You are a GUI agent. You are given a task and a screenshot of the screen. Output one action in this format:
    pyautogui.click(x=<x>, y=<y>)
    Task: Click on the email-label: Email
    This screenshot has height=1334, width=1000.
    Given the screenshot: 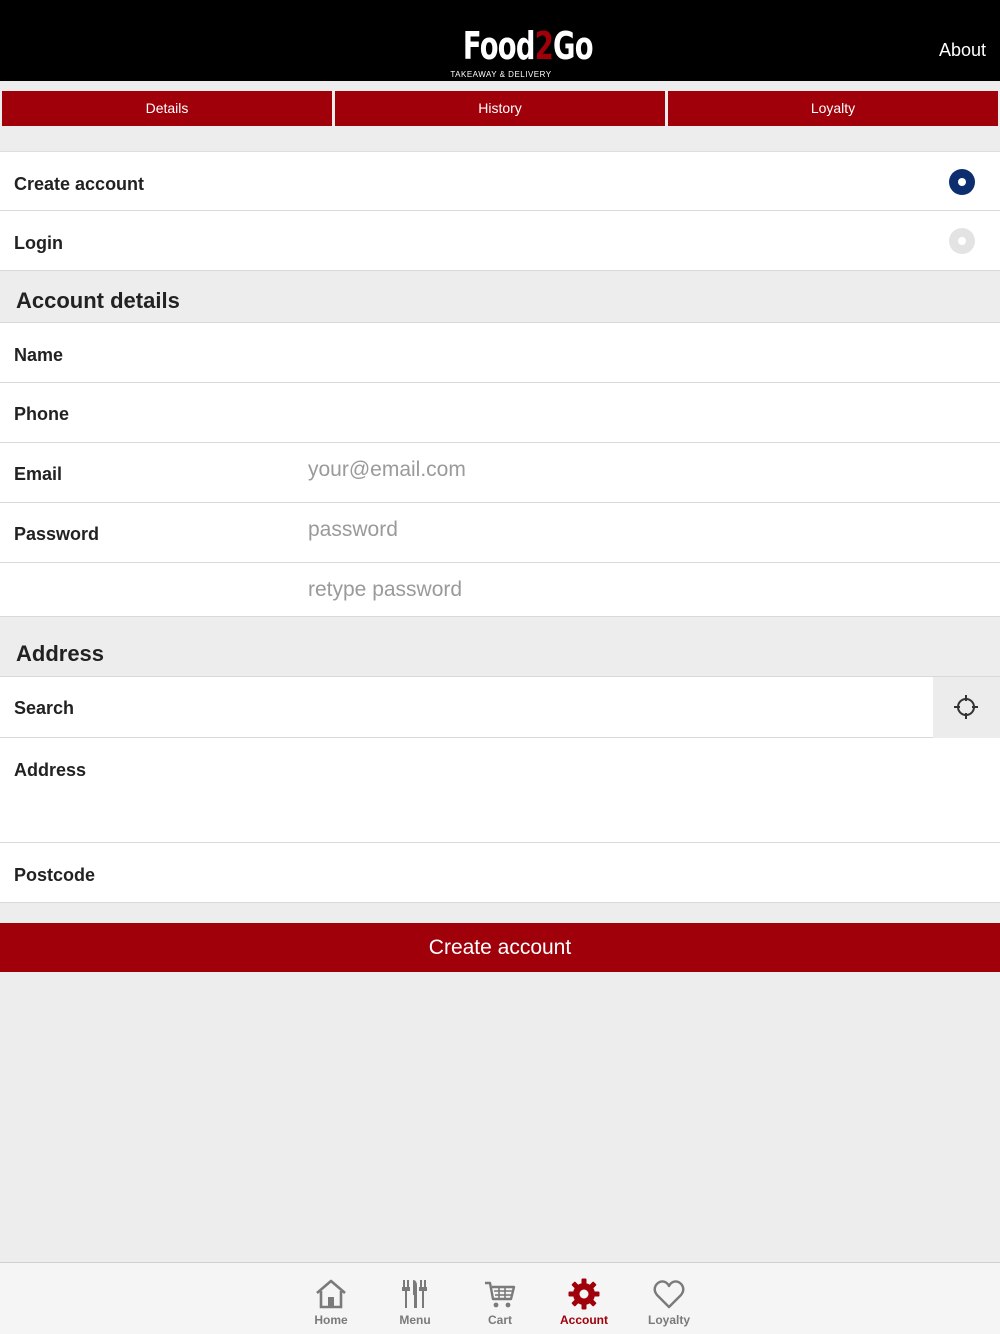 What is the action you would take?
    pyautogui.click(x=38, y=474)
    